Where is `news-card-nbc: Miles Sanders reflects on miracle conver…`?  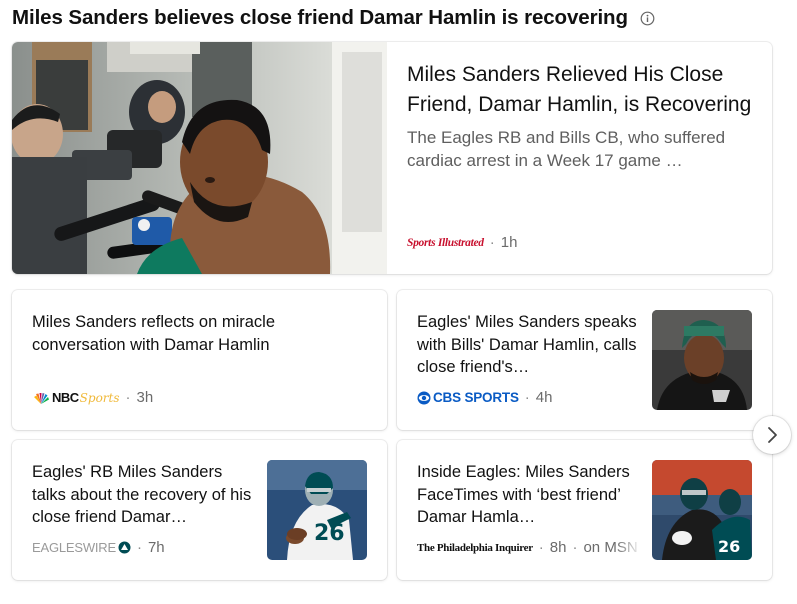 news-card-nbc: Miles Sanders reflects on miracle conver… is located at coordinates (199, 360).